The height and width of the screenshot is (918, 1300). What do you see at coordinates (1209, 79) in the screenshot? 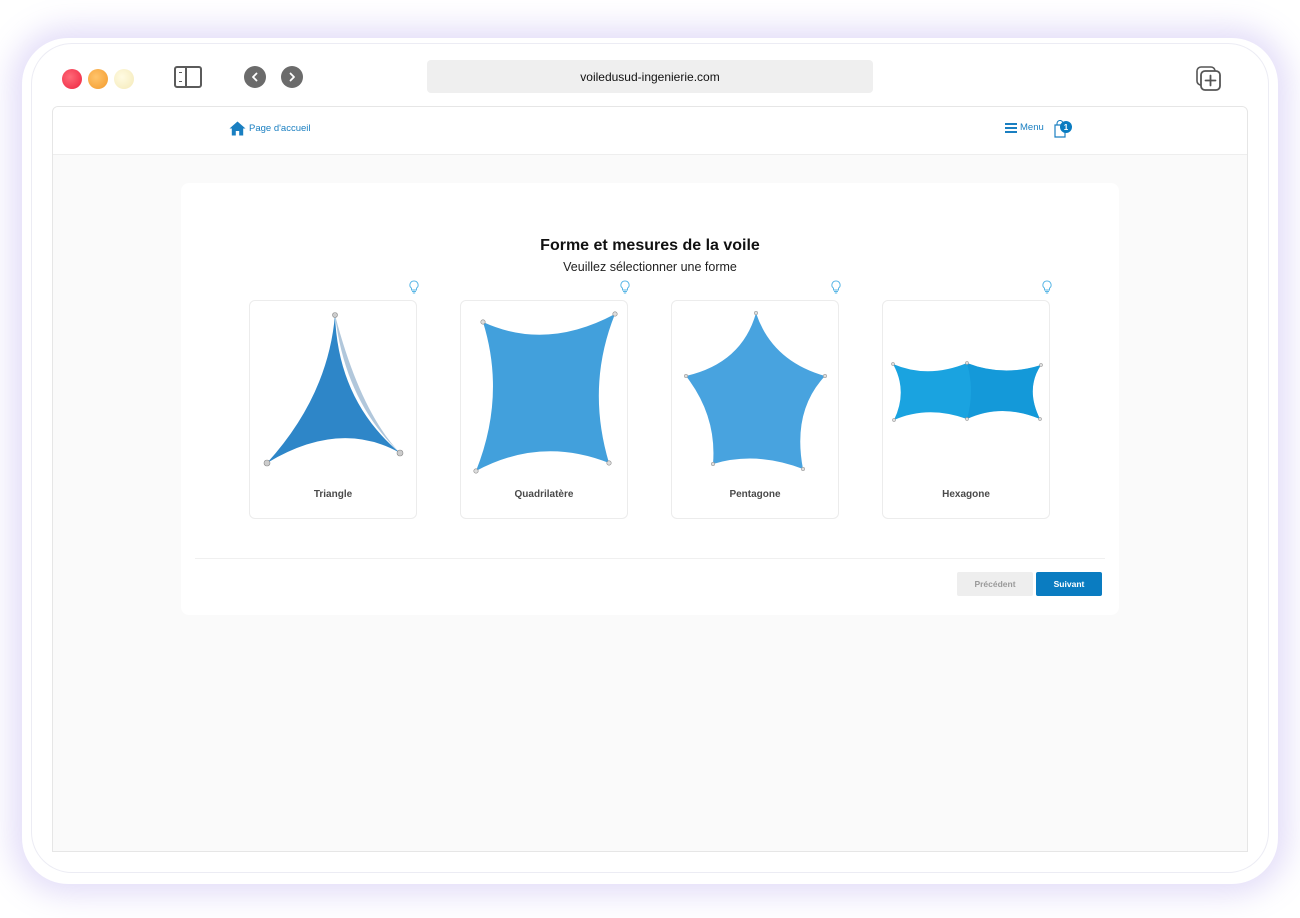
I see `new-tab-icon` at bounding box center [1209, 79].